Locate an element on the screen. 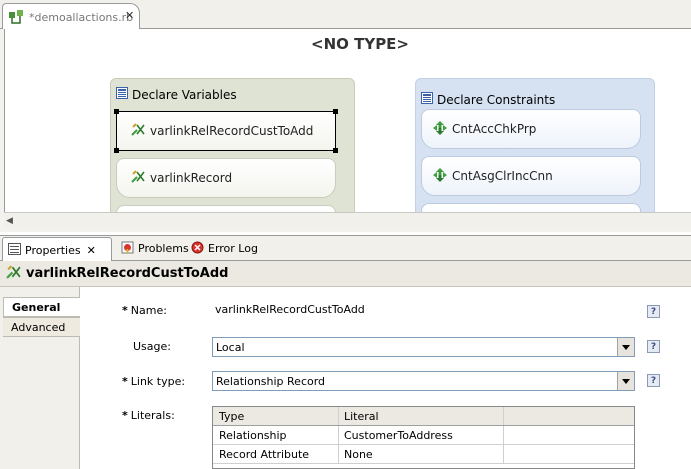  table-header-row: Type Literal is located at coordinates (423, 416).